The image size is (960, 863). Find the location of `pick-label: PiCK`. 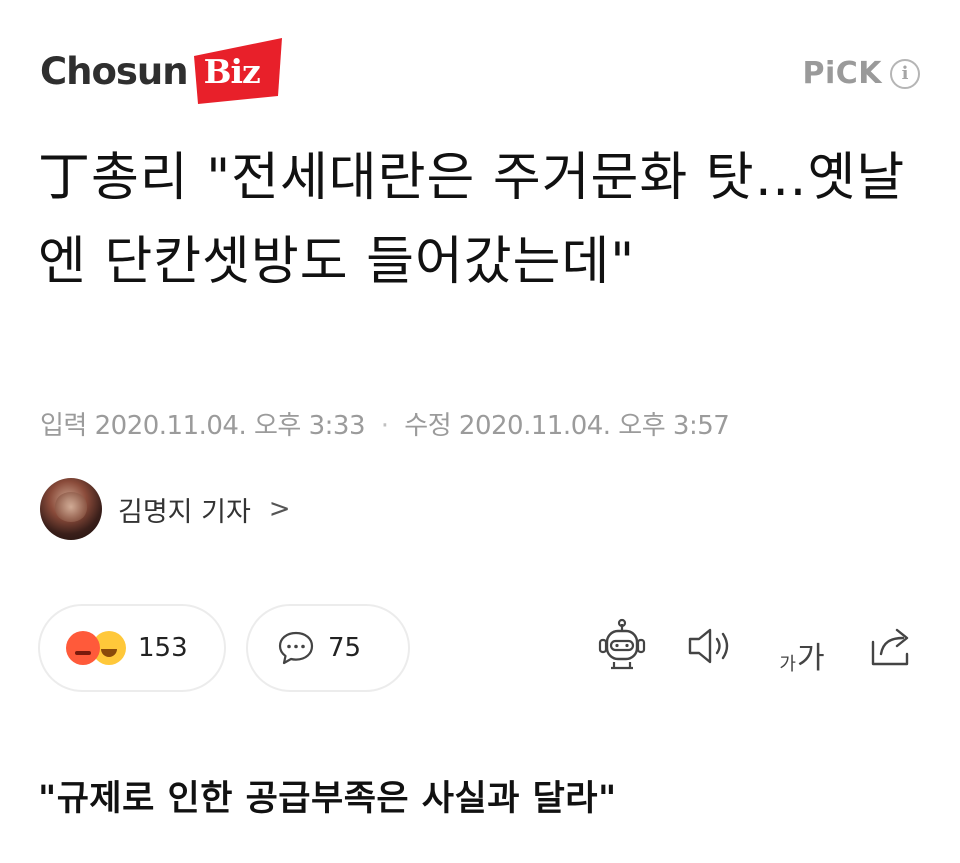

pick-label: PiCK is located at coordinates (842, 73).